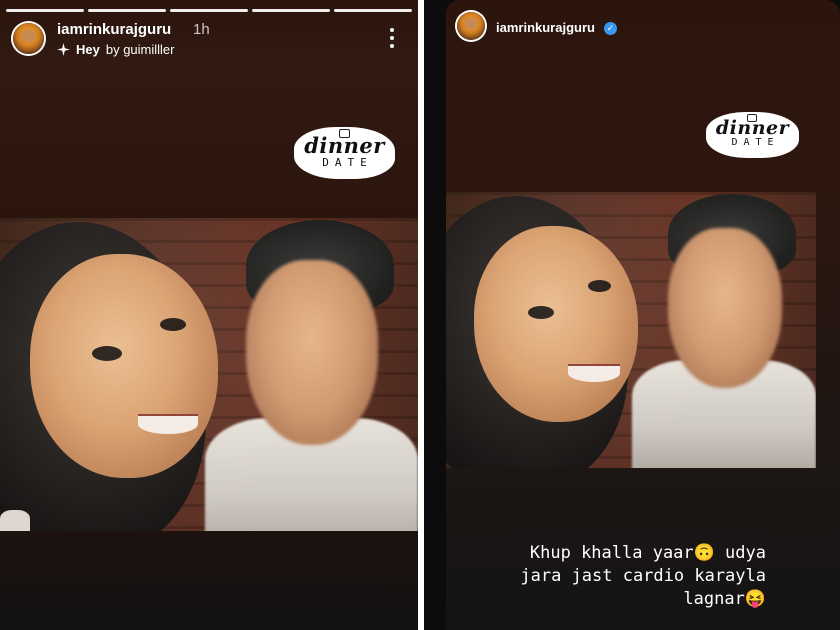 This screenshot has height=630, width=840. What do you see at coordinates (88, 49) in the screenshot?
I see `song-title: Hey` at bounding box center [88, 49].